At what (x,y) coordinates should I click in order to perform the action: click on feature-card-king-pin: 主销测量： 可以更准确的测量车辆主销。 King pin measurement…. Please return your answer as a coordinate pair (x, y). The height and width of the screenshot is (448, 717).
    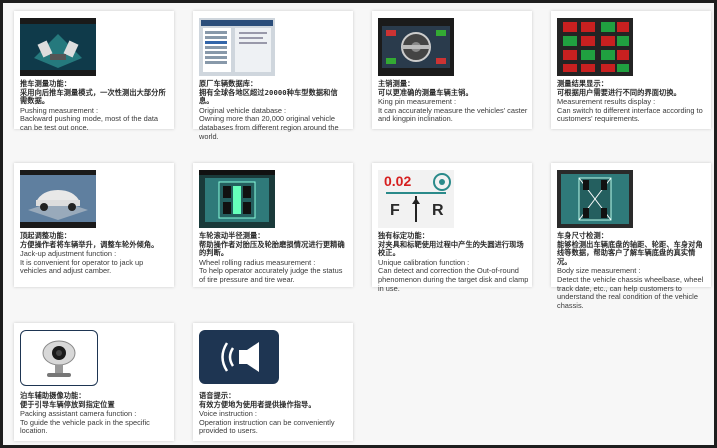
    Looking at the image, I should click on (452, 70).